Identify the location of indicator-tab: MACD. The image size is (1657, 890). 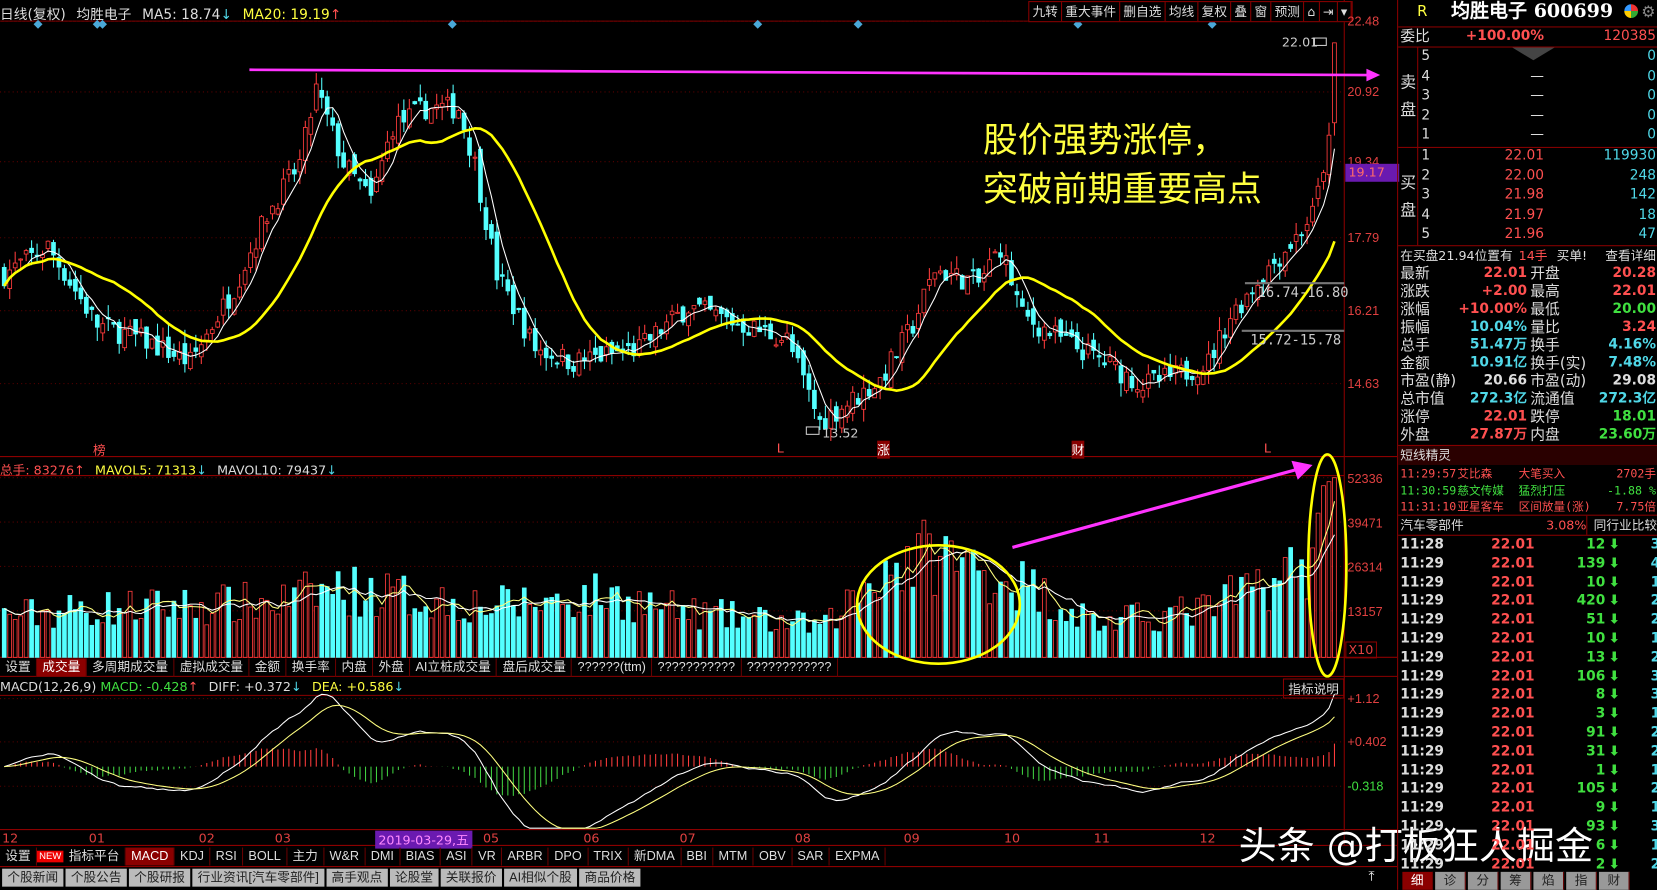
(150, 856).